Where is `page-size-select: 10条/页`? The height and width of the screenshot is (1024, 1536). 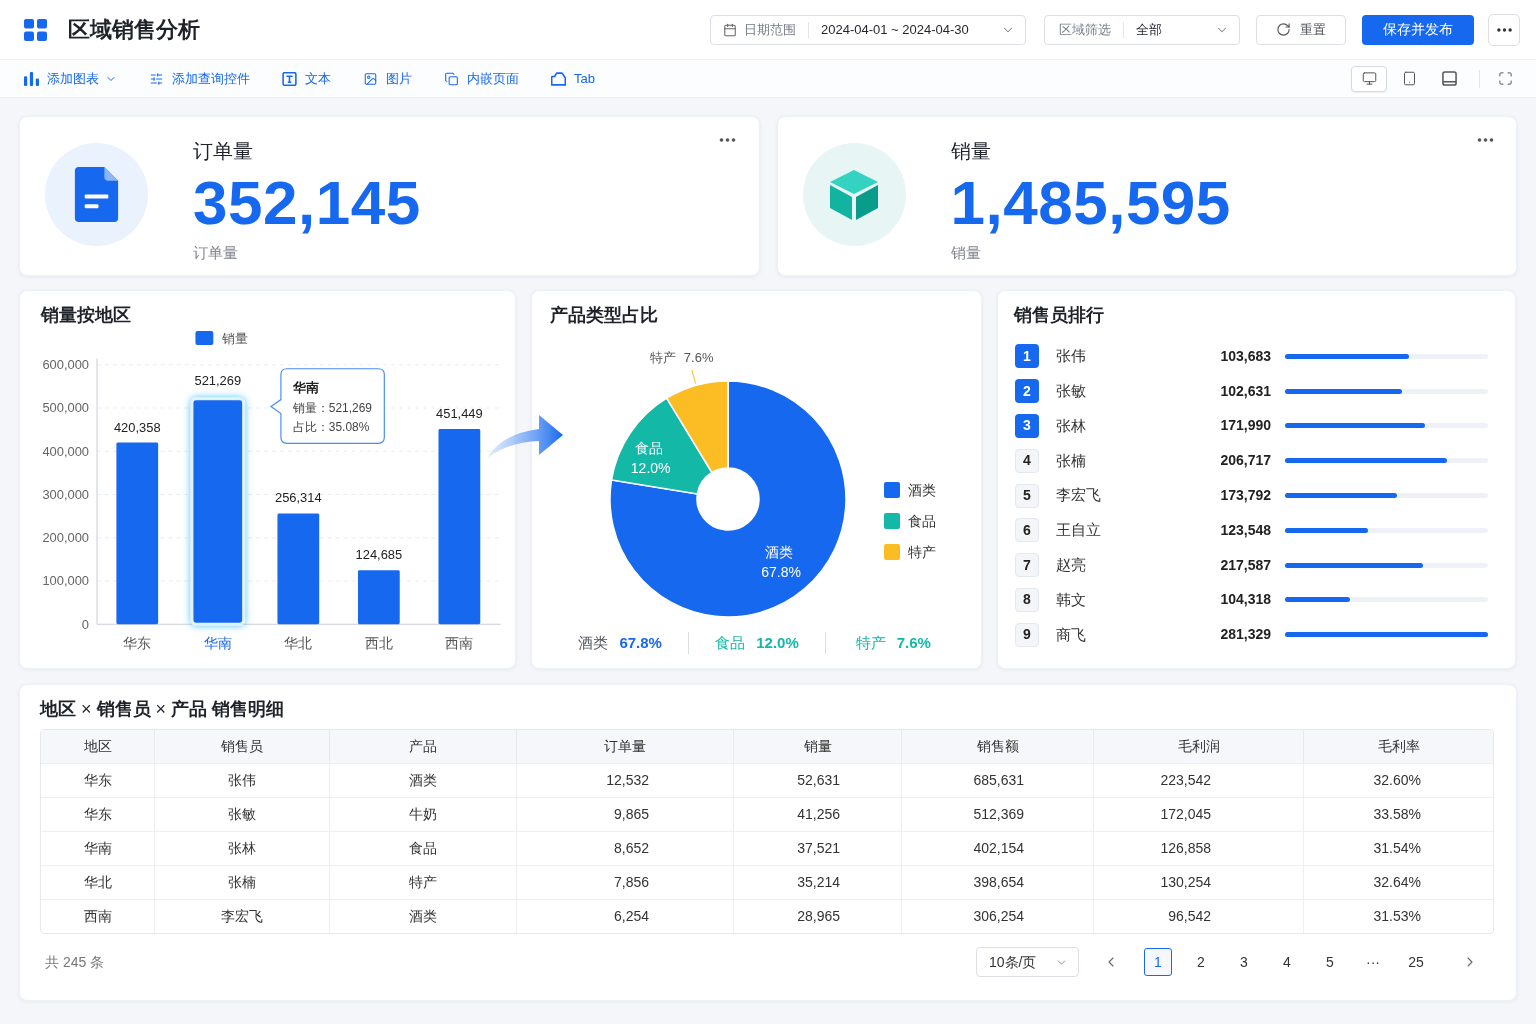
page-size-select: 10条/页 is located at coordinates (1027, 962).